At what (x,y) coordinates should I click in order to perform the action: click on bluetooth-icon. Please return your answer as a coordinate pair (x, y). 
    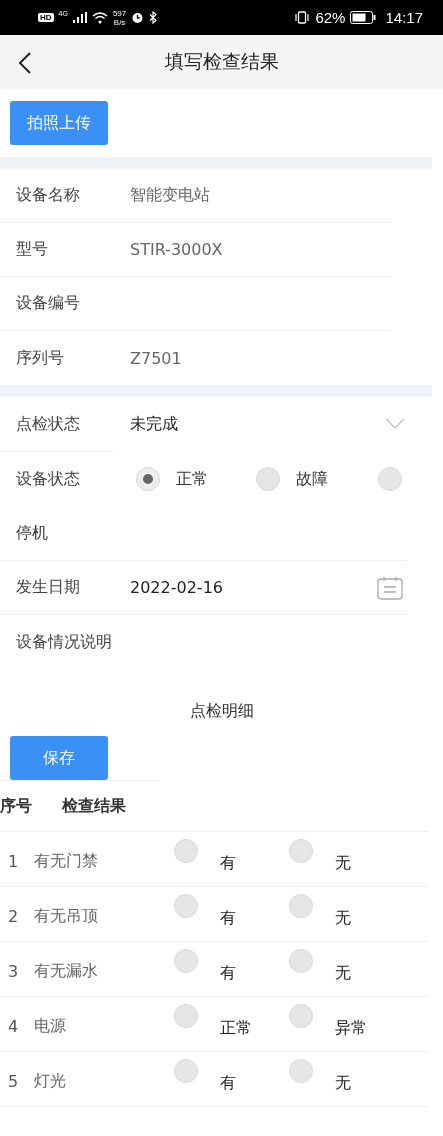
    Looking at the image, I should click on (153, 17).